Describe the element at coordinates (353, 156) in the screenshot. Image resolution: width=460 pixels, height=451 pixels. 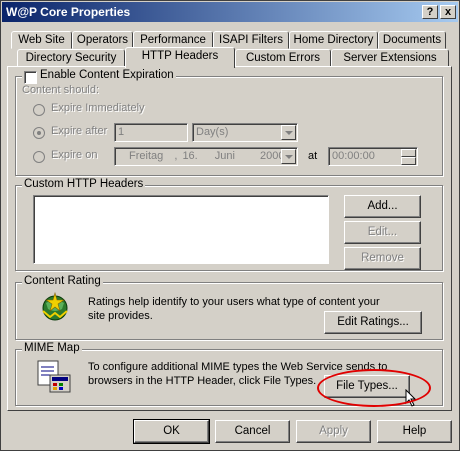
I see `time-value: 00:00:00` at that location.